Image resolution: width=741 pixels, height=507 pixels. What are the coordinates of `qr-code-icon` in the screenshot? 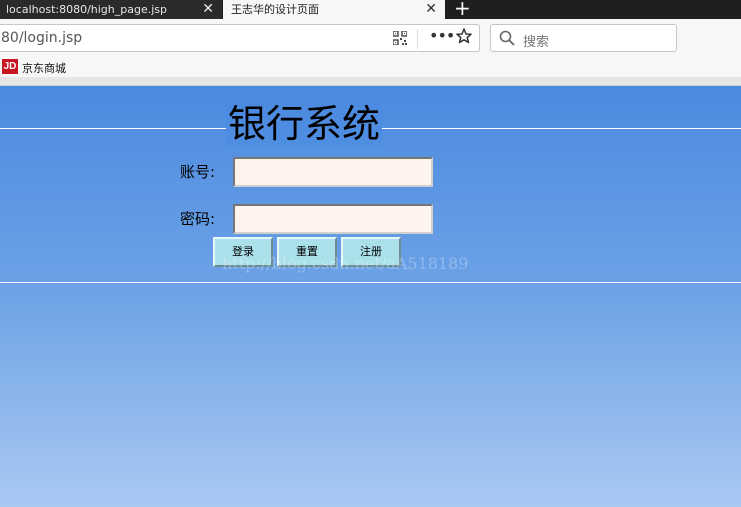 It's located at (400, 38).